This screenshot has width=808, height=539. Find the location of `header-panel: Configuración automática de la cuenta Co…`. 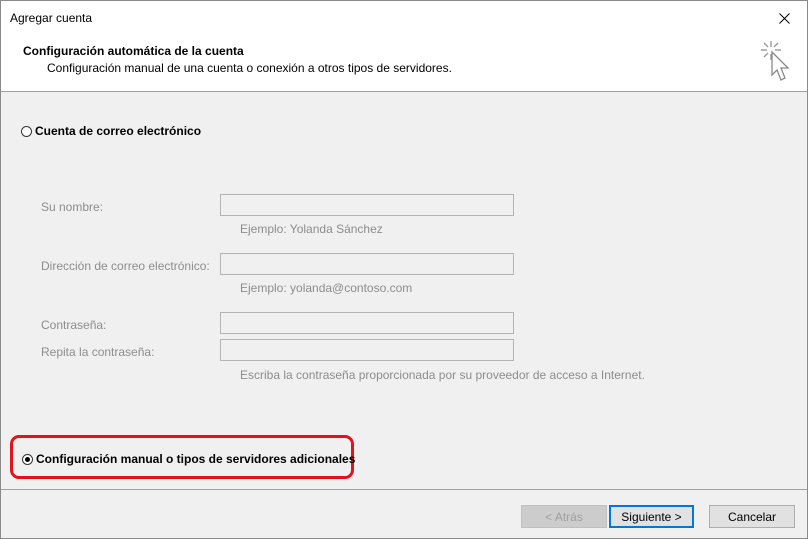

header-panel: Configuración automática de la cuenta Co… is located at coordinates (404, 63).